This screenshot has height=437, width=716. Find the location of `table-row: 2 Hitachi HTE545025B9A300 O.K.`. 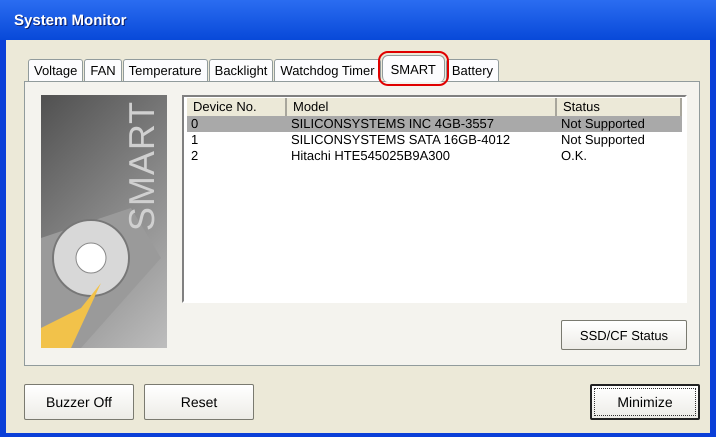

table-row: 2 Hitachi HTE545025B9A300 O.K. is located at coordinates (434, 156).